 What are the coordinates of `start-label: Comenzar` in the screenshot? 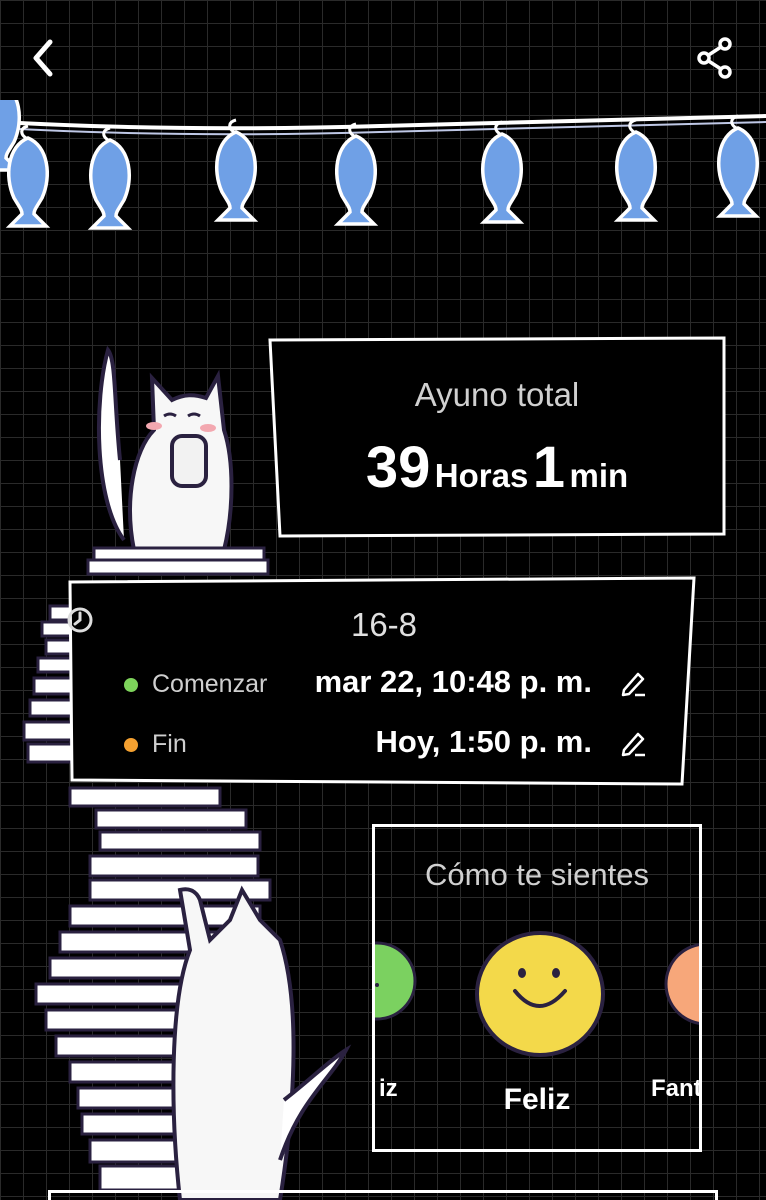 It's located at (210, 684).